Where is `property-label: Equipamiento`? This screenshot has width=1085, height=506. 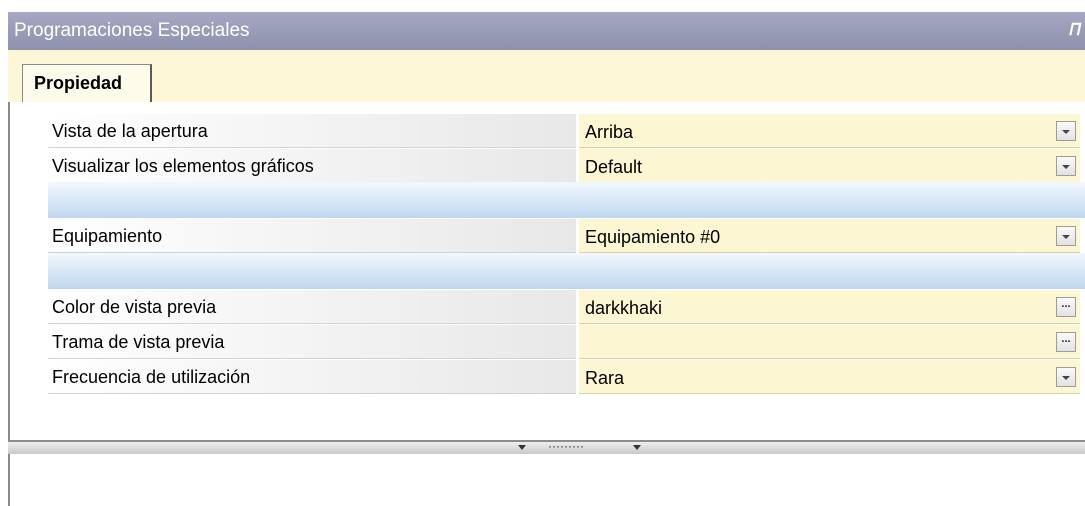 property-label: Equipamiento is located at coordinates (312, 236).